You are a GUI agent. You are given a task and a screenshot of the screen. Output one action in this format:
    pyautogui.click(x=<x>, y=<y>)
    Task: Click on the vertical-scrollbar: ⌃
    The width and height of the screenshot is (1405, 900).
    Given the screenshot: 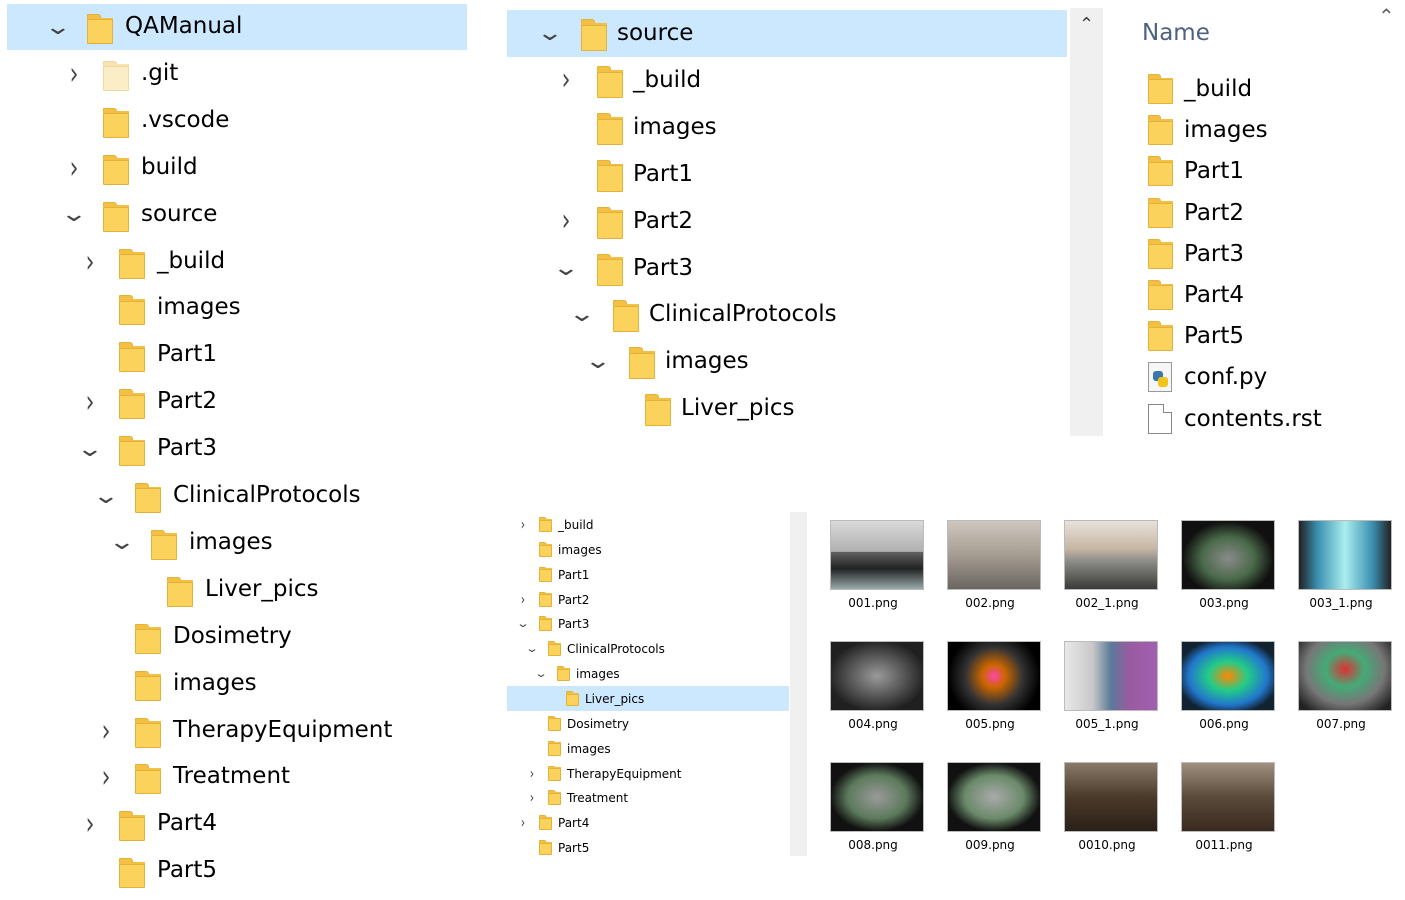 What is the action you would take?
    pyautogui.click(x=1086, y=222)
    